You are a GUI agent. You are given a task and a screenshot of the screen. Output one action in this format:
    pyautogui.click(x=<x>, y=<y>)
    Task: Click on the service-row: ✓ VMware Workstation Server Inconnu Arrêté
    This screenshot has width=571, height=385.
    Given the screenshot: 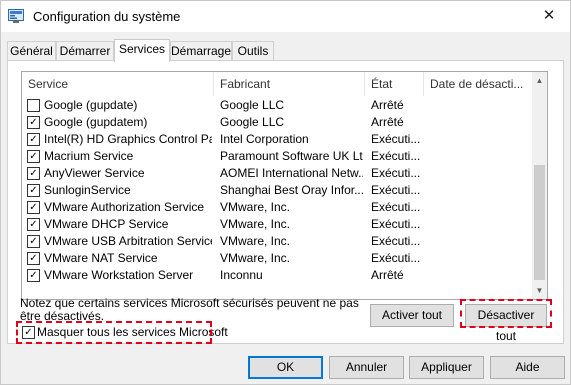 What is the action you would take?
    pyautogui.click(x=277, y=275)
    